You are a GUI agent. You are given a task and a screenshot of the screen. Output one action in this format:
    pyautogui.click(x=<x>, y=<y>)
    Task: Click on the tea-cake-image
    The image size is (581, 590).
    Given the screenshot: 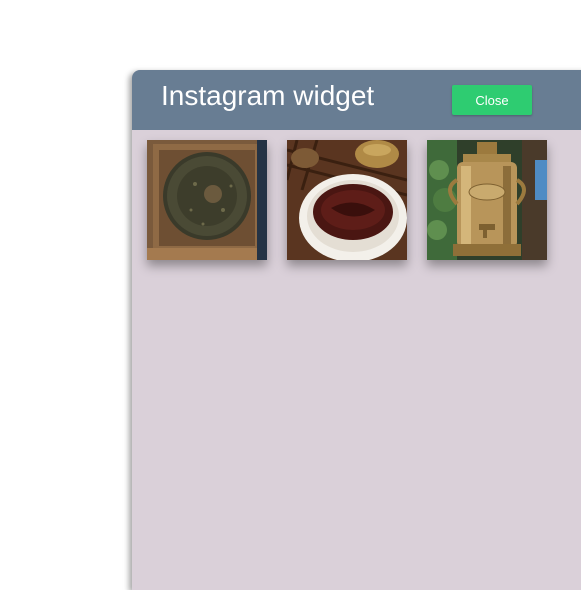 What is the action you would take?
    pyautogui.click(x=207, y=200)
    